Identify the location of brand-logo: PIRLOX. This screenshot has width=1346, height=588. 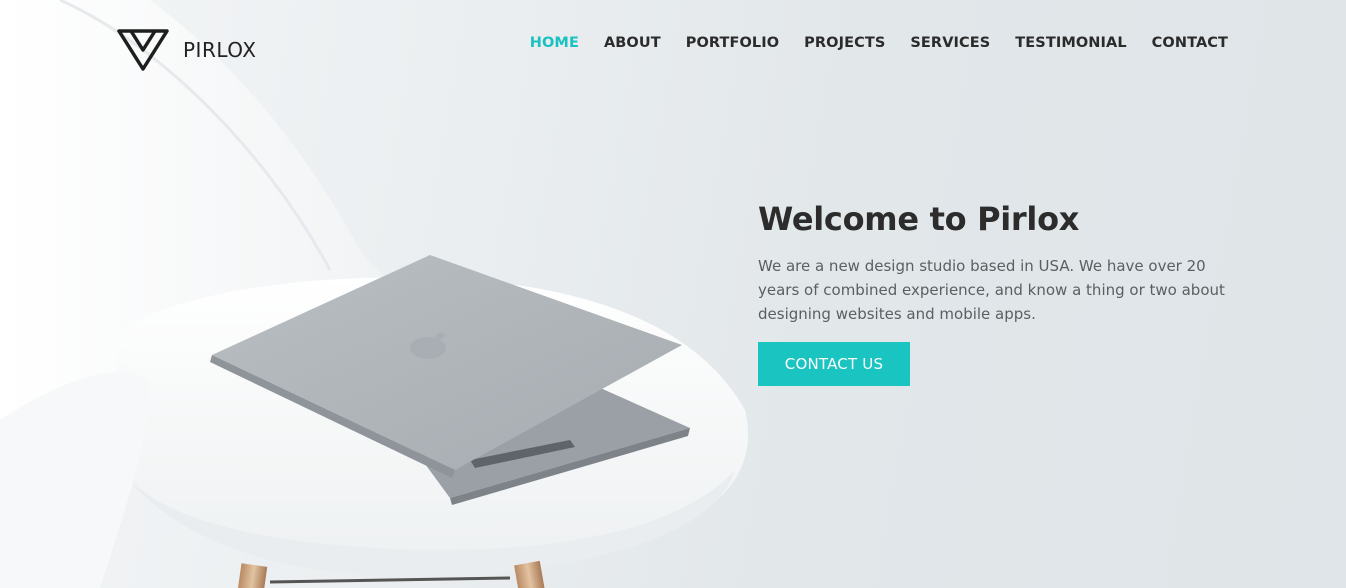
(186, 50).